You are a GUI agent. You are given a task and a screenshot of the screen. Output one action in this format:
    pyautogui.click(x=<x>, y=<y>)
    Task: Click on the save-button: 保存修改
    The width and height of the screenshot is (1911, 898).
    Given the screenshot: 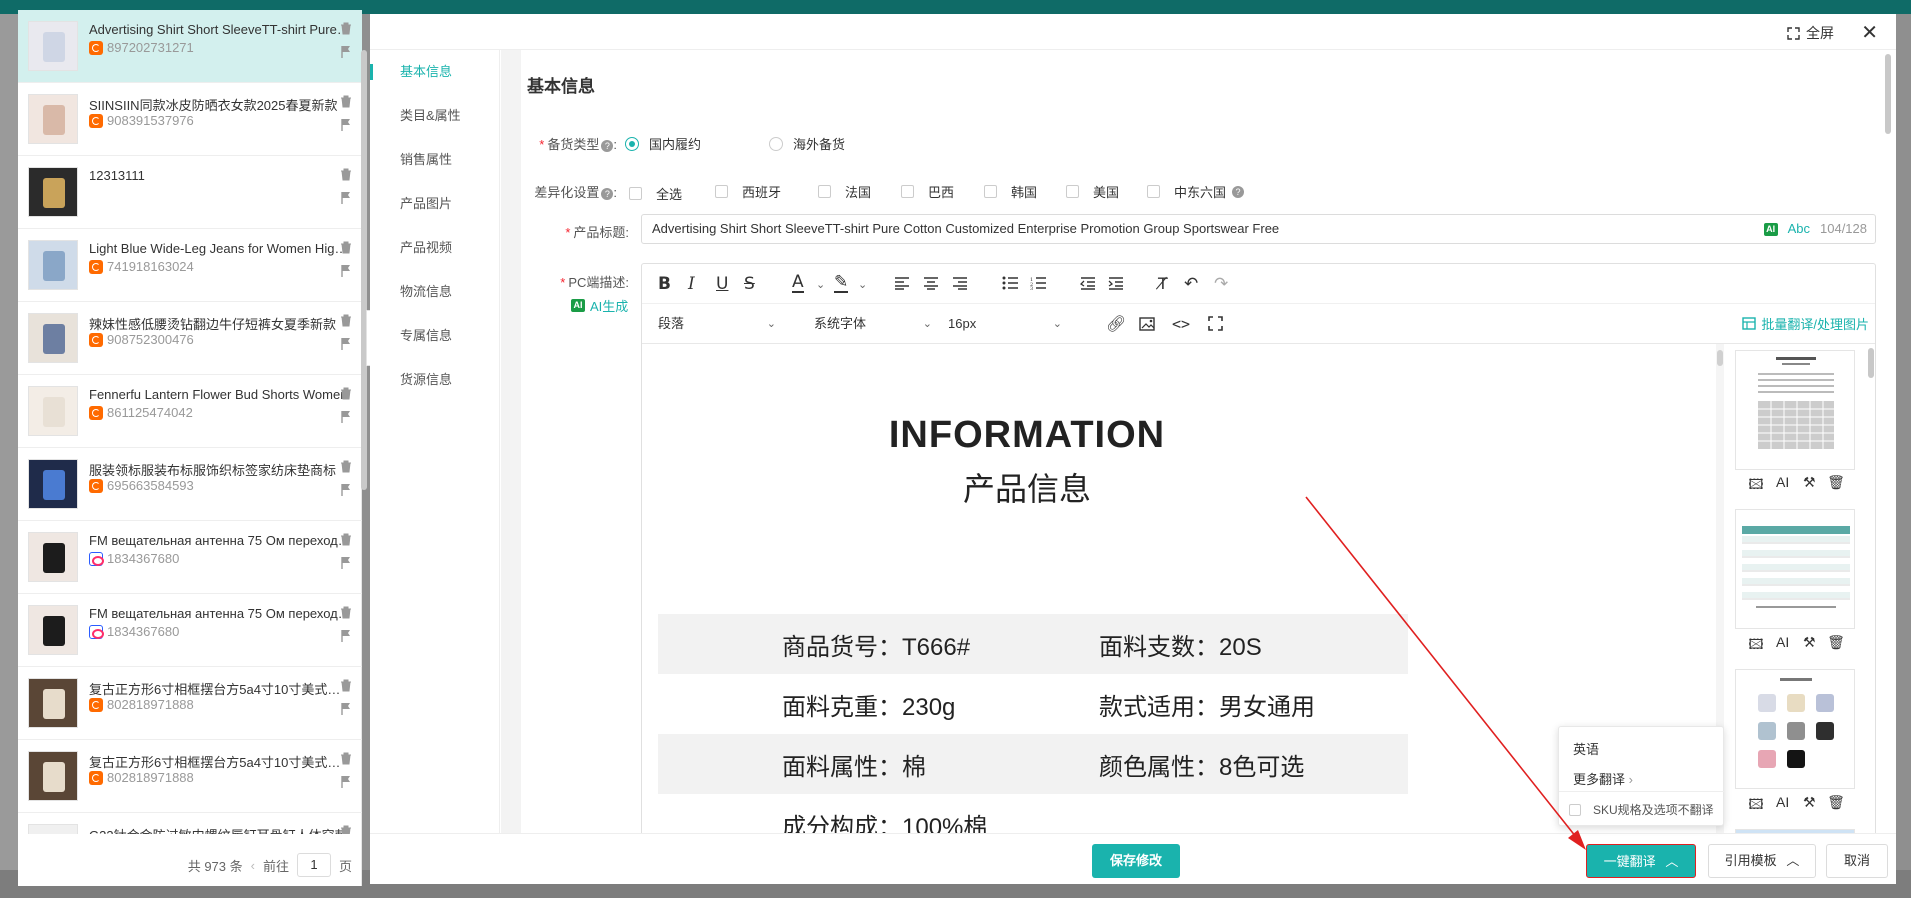 What is the action you would take?
    pyautogui.click(x=1136, y=861)
    